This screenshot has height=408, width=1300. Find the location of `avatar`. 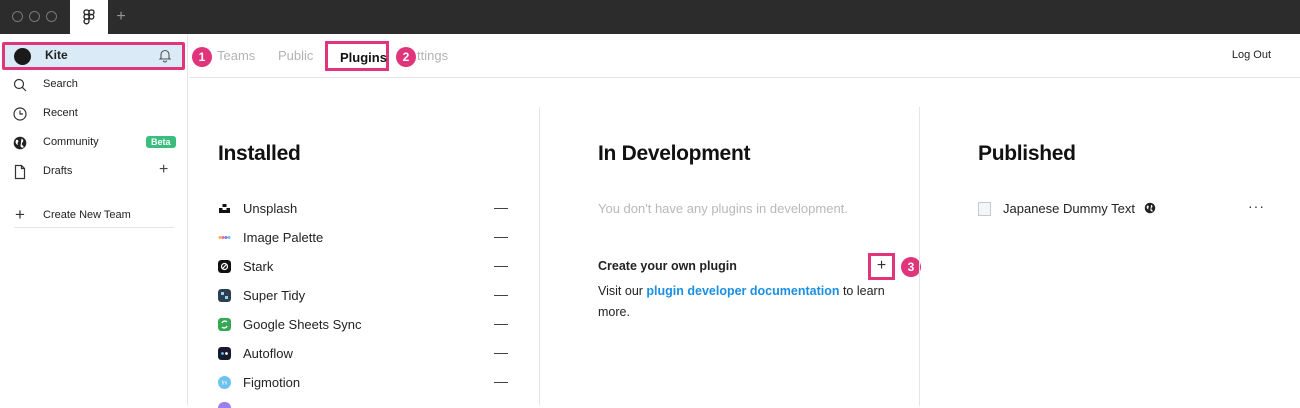

avatar is located at coordinates (22, 56).